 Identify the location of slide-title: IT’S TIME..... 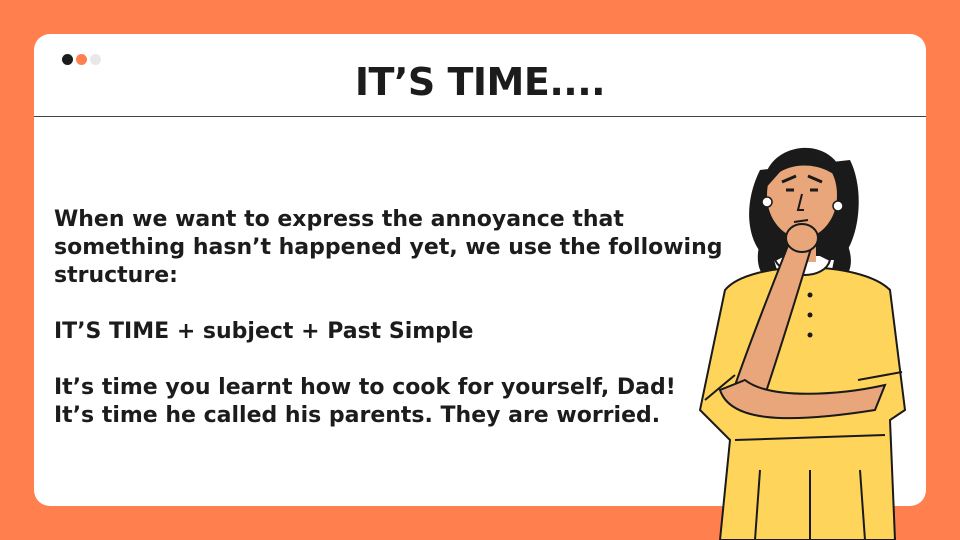
(480, 82).